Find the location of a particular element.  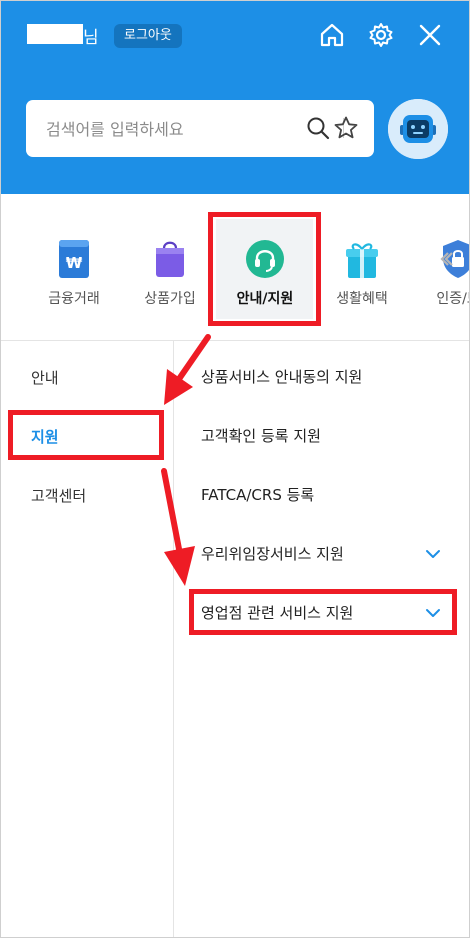

search-box is located at coordinates (200, 129).